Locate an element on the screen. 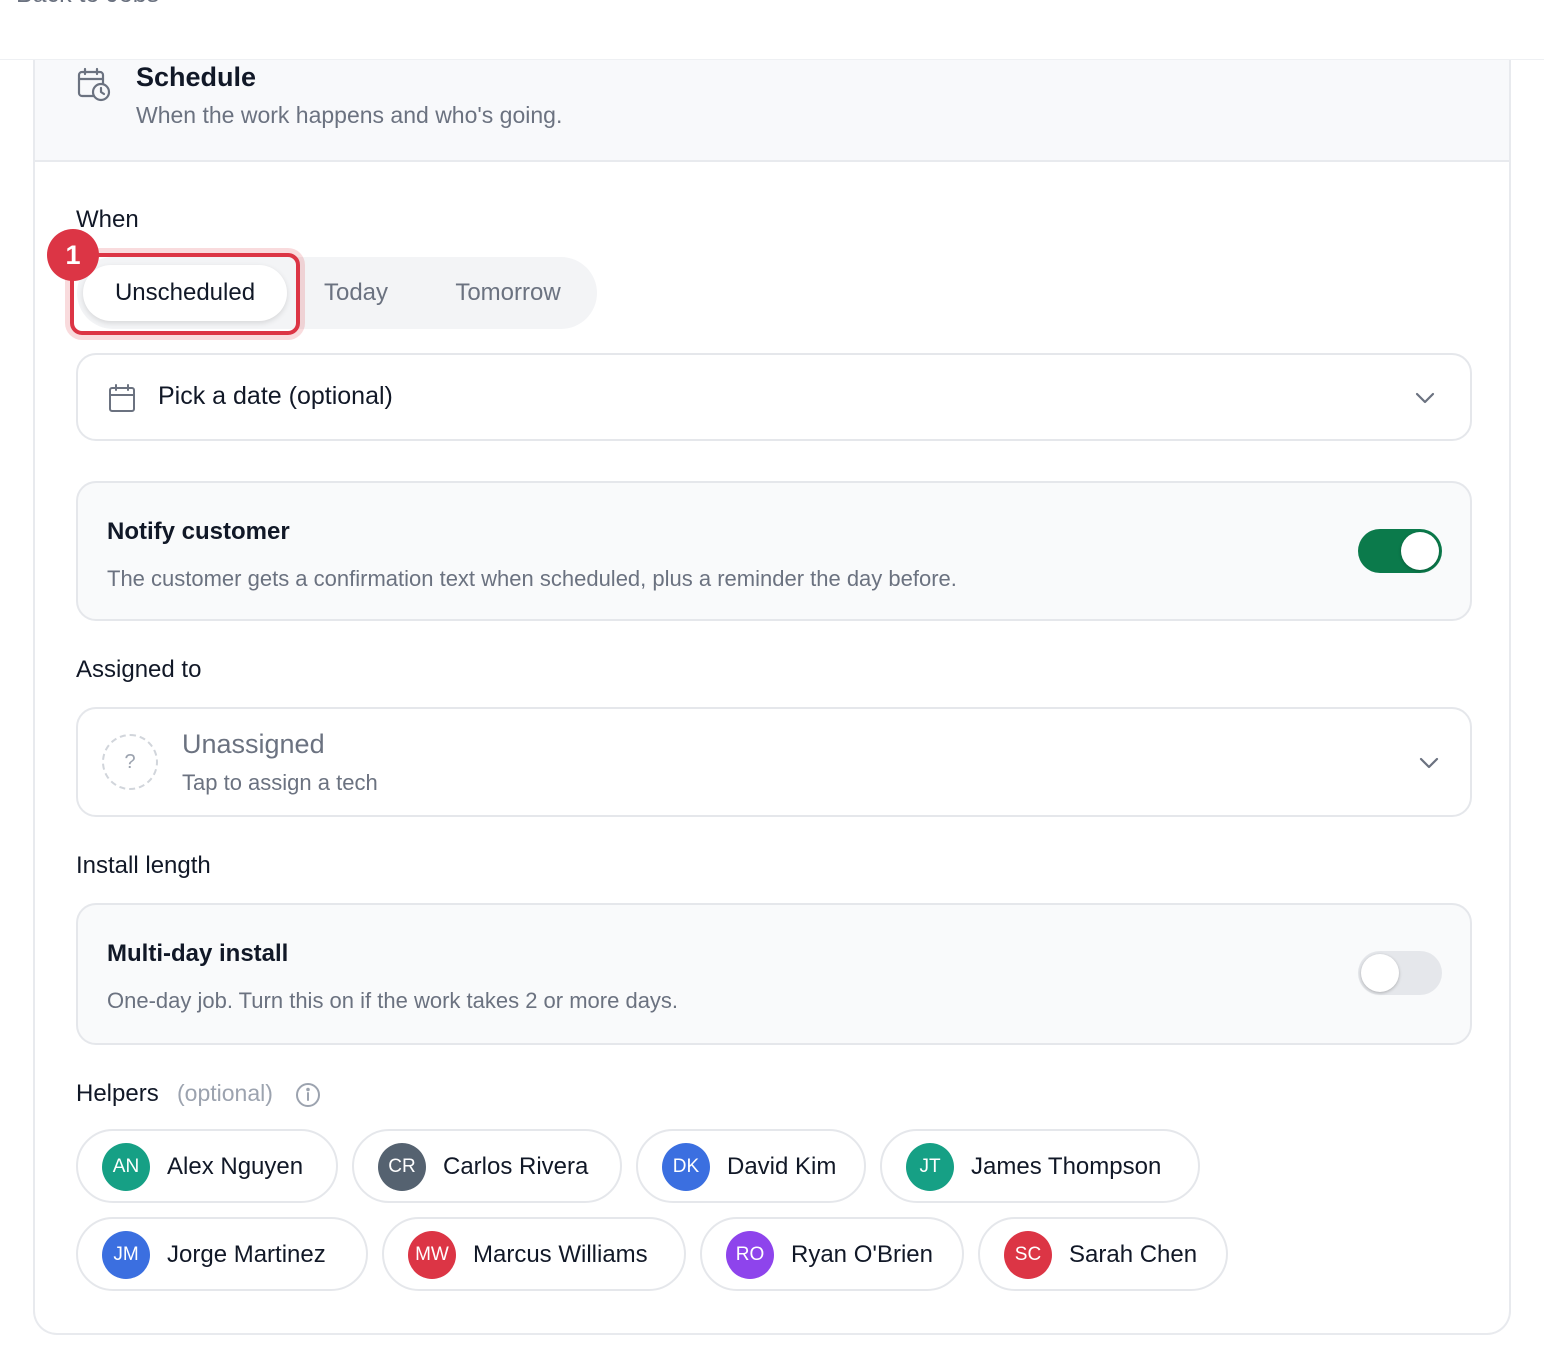 This screenshot has height=1366, width=1544. helper-name: James Thompson is located at coordinates (1066, 1166).